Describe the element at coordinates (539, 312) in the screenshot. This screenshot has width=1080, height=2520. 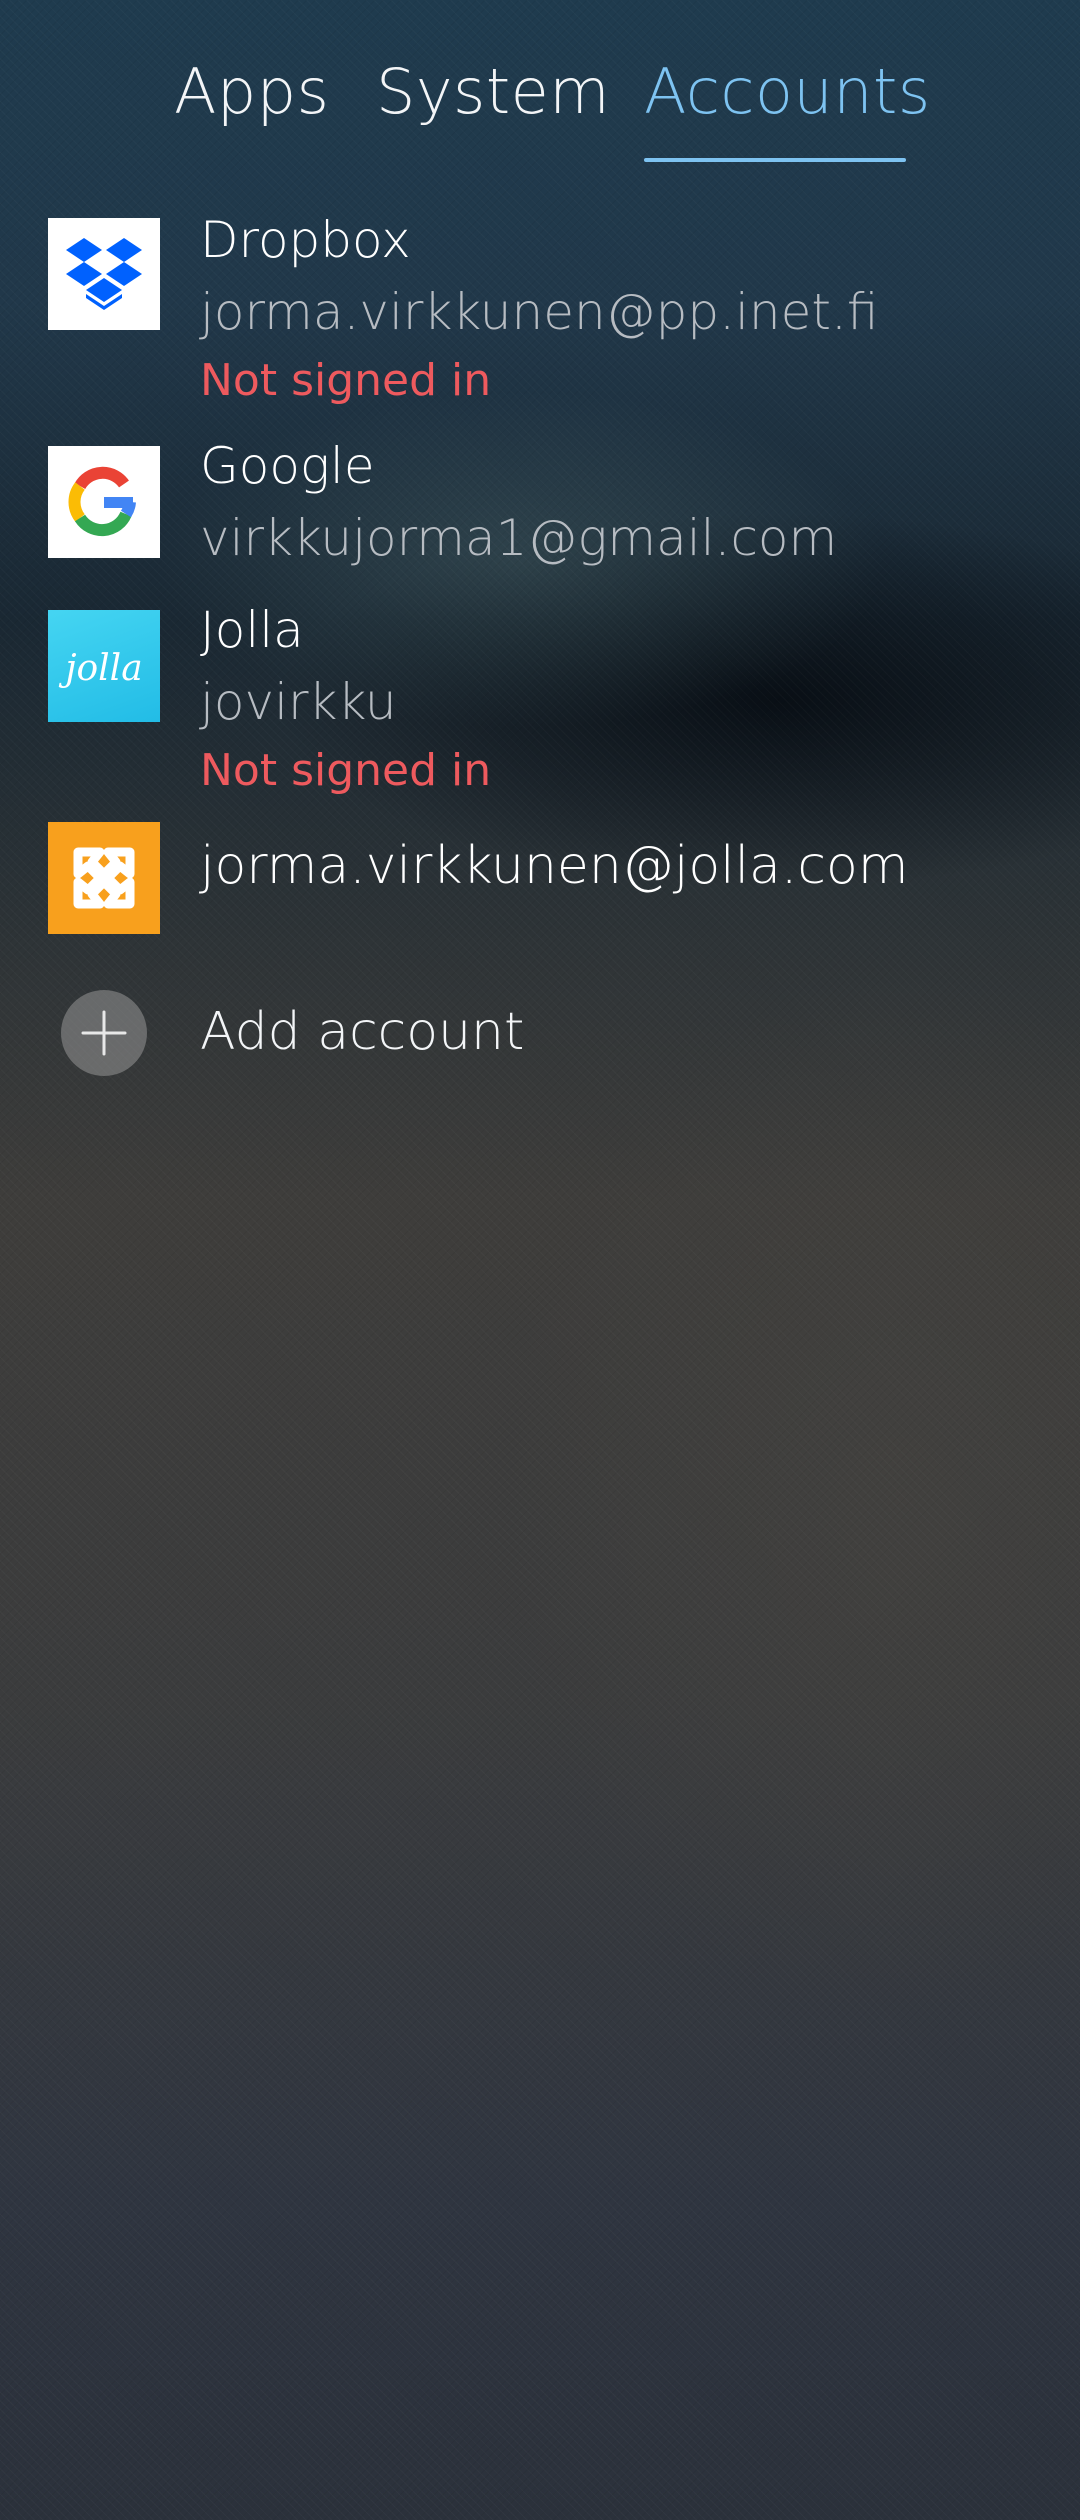
I see `account-username: jorma.virkkunen@pp.inet.fi` at that location.